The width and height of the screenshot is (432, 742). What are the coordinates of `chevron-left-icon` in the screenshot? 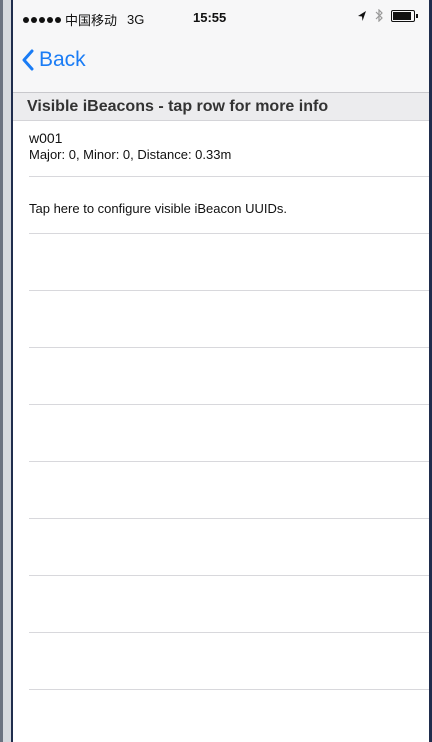 It's located at (28, 60).